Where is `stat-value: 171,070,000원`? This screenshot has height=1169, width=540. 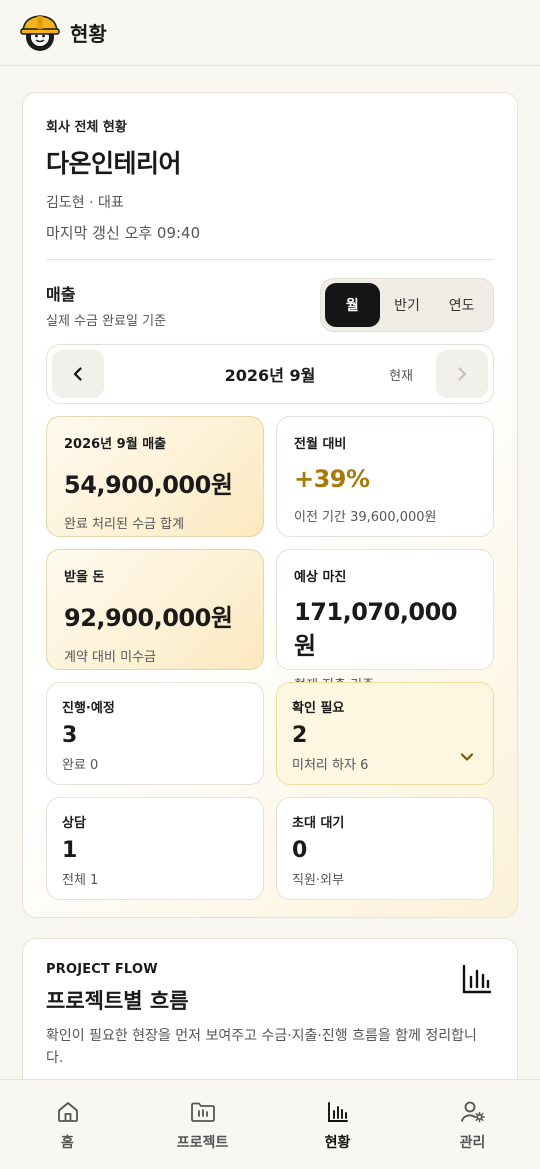 stat-value: 171,070,000원 is located at coordinates (376, 629).